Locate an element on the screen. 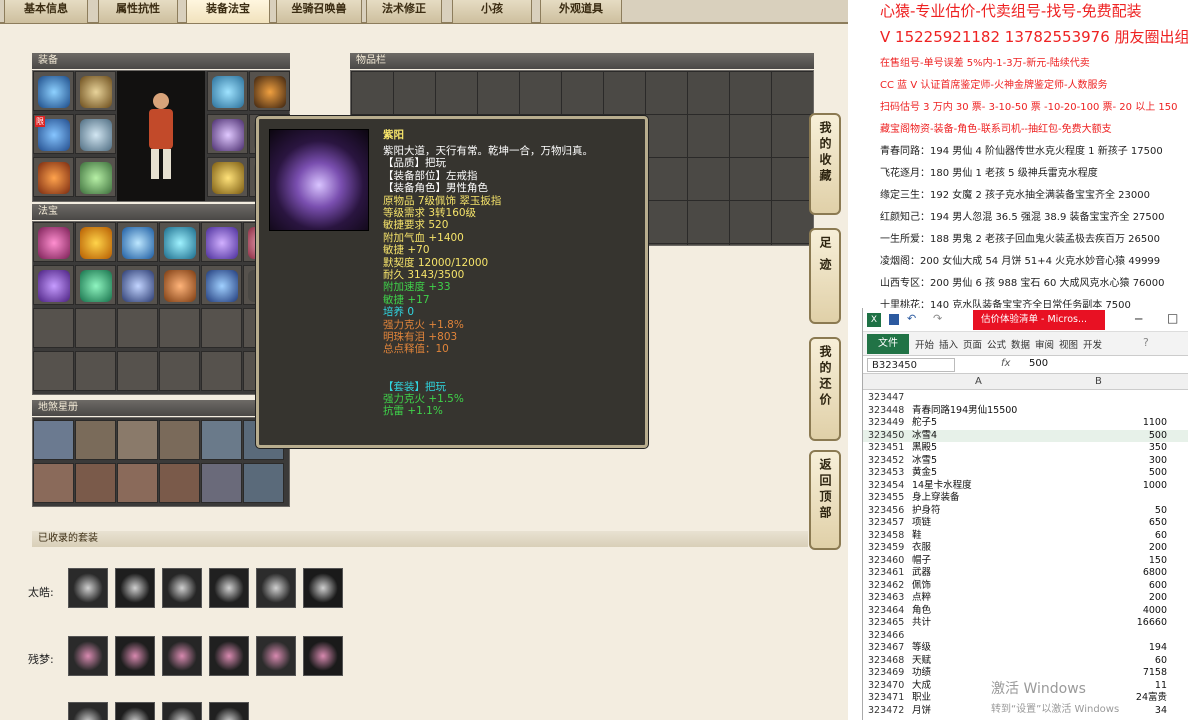 The width and height of the screenshot is (1188, 720). cell-a: 天赋 is located at coordinates (921, 661).